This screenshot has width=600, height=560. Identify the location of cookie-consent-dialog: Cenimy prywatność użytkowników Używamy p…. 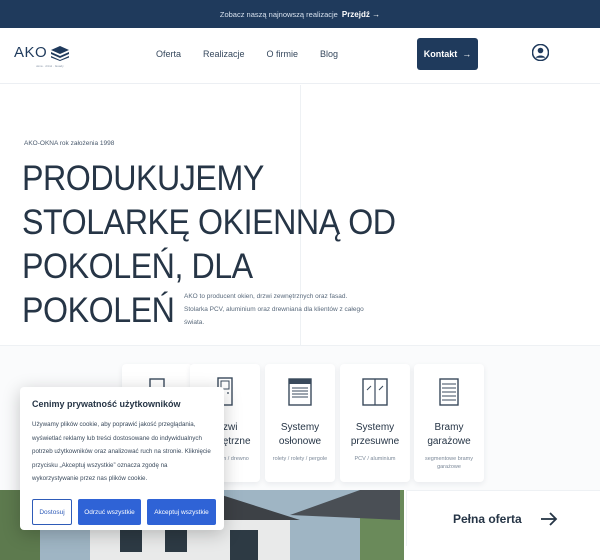
(122, 458).